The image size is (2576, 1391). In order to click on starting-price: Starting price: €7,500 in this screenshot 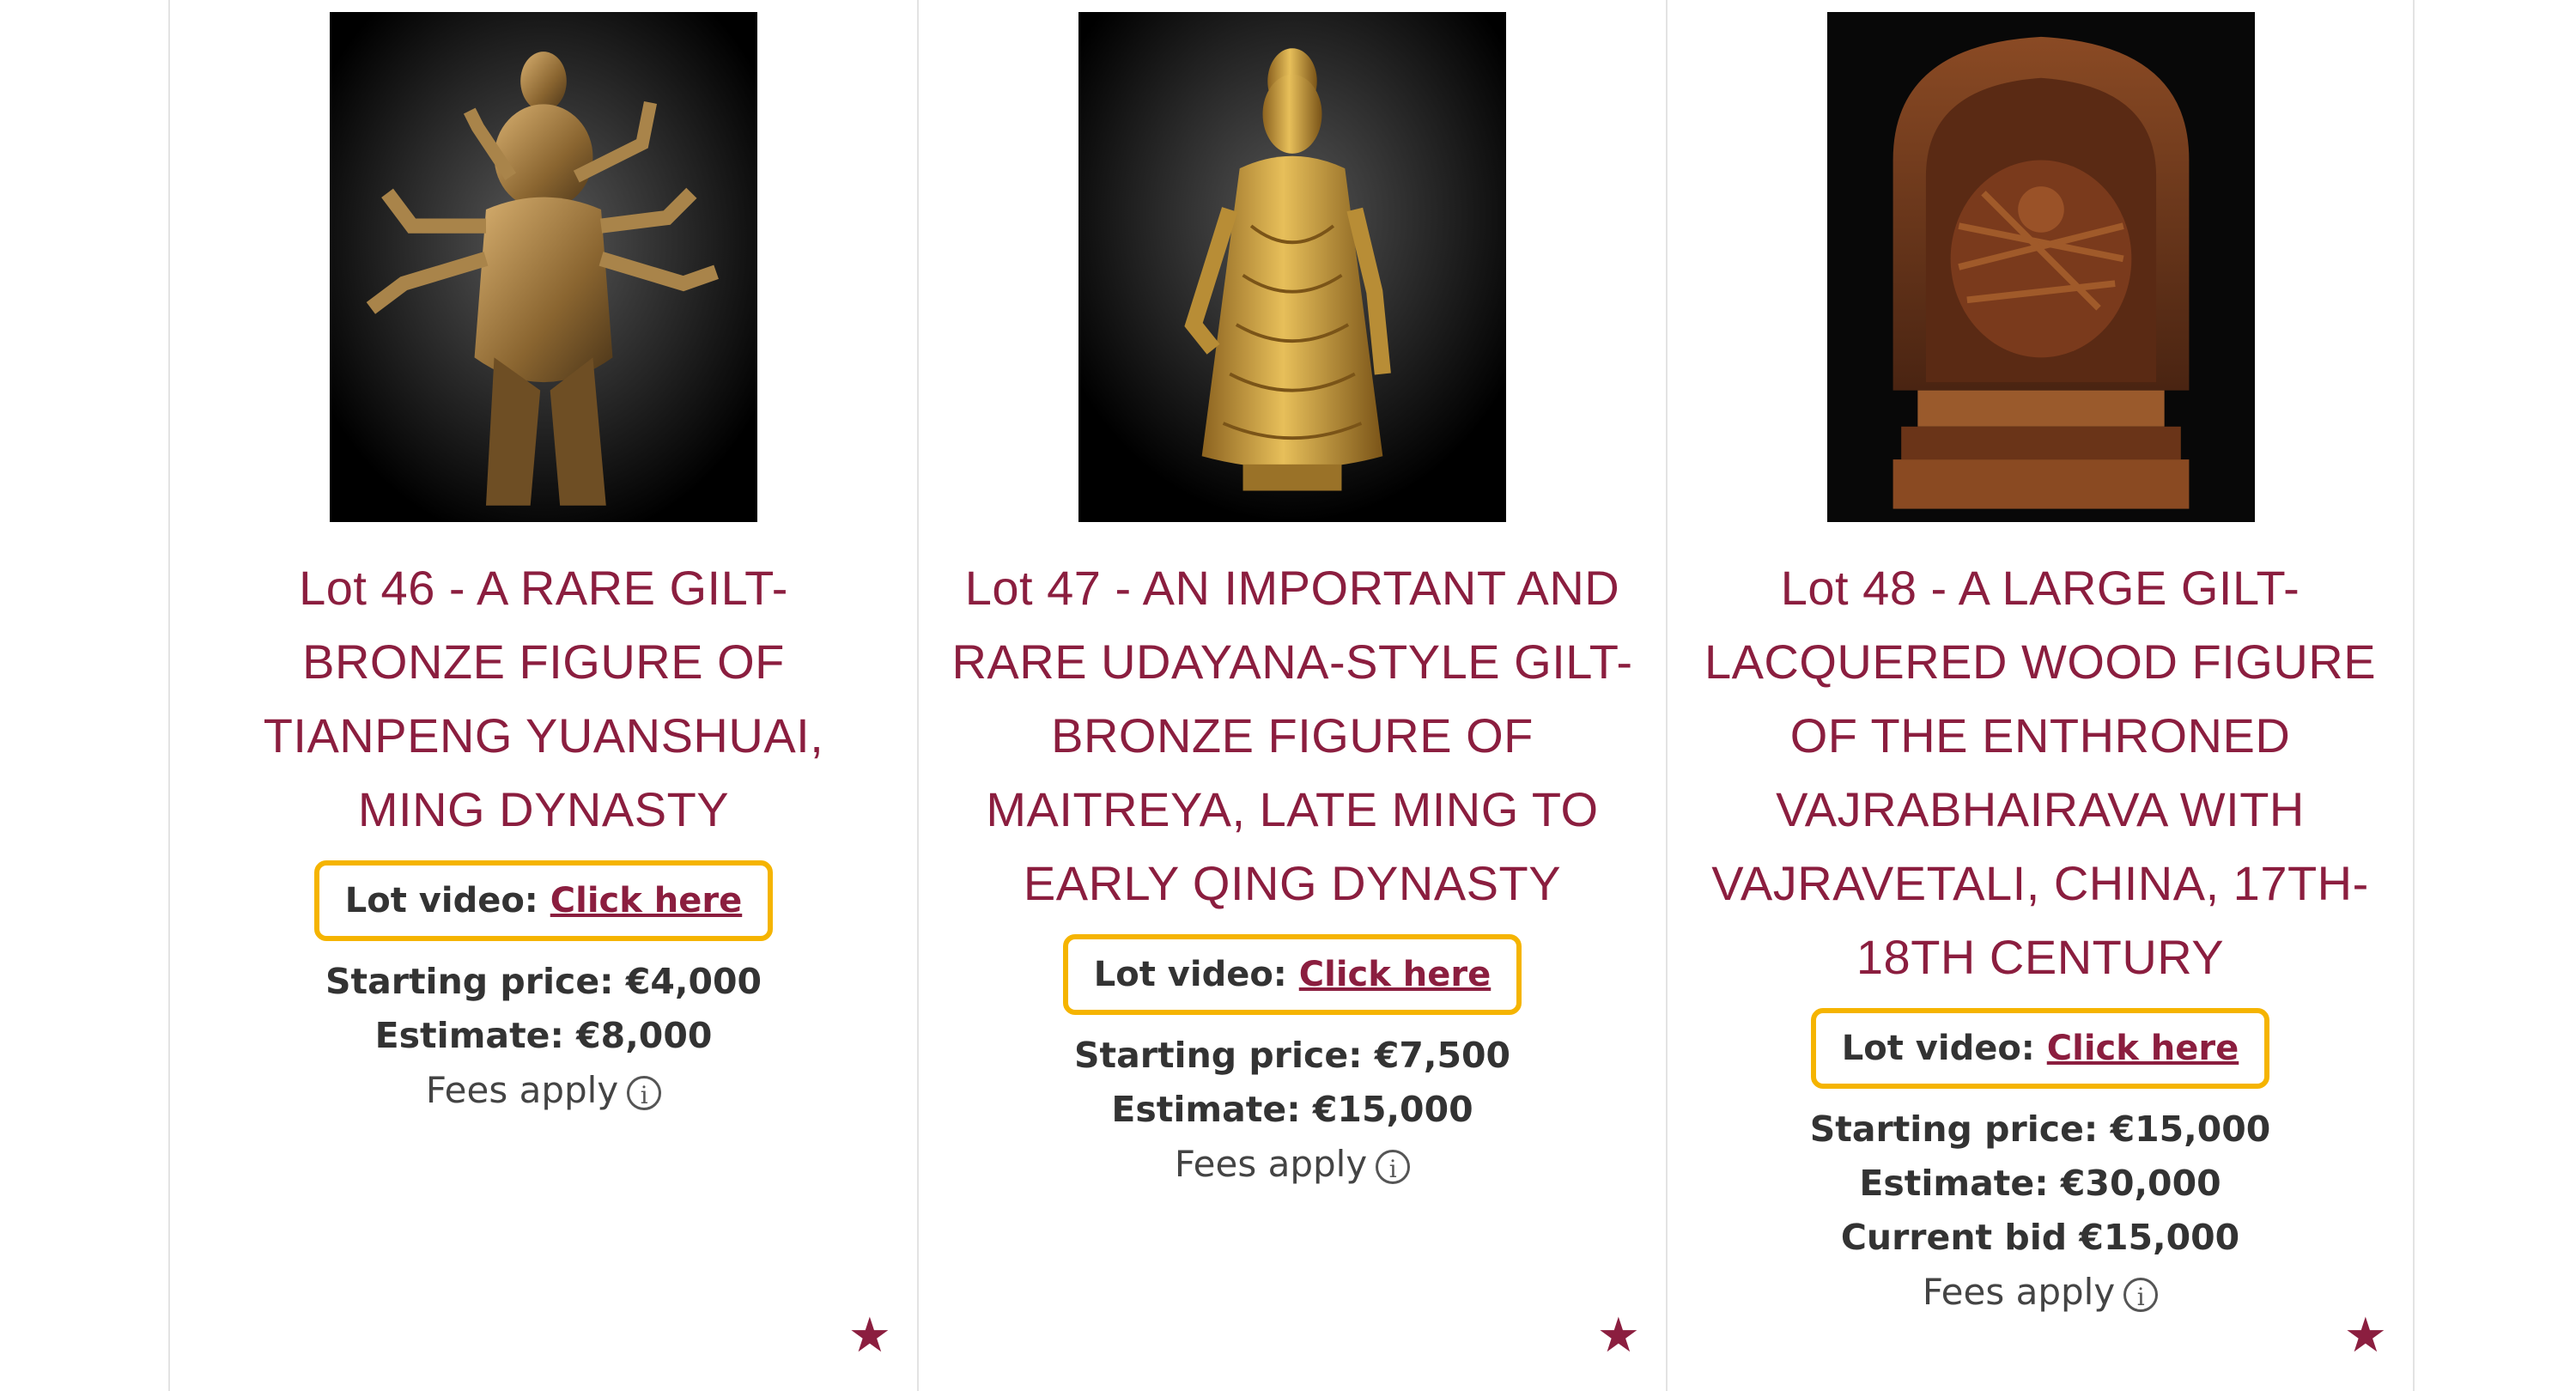, I will do `click(1292, 1055)`.